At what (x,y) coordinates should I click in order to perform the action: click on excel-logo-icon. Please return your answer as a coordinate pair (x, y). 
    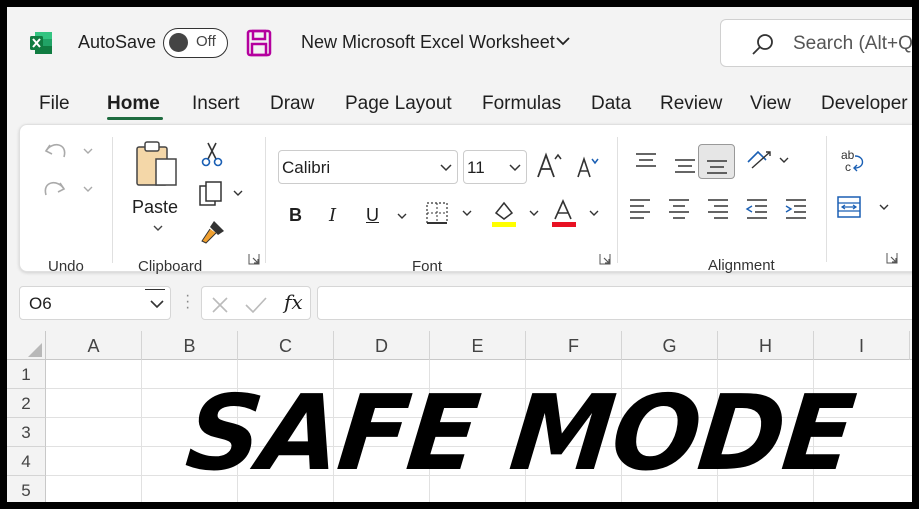
    Looking at the image, I should click on (41, 43).